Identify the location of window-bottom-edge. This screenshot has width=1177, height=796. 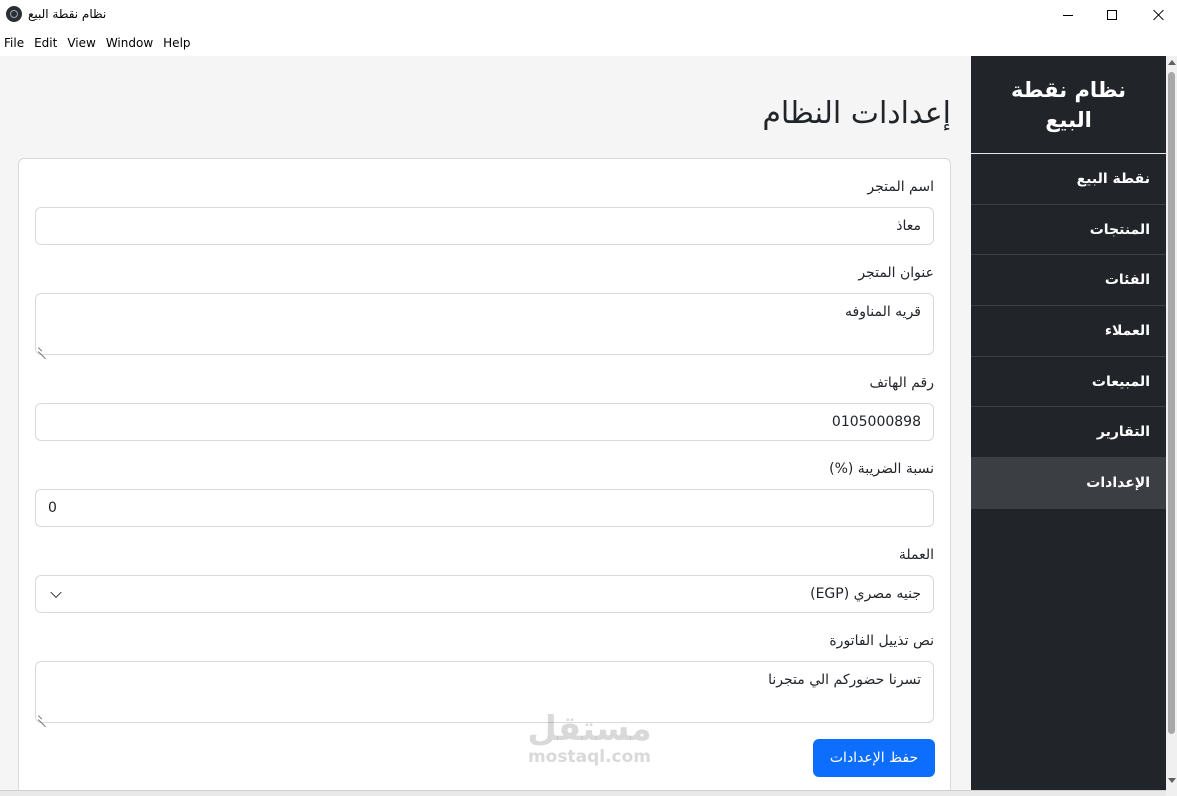
(583, 793).